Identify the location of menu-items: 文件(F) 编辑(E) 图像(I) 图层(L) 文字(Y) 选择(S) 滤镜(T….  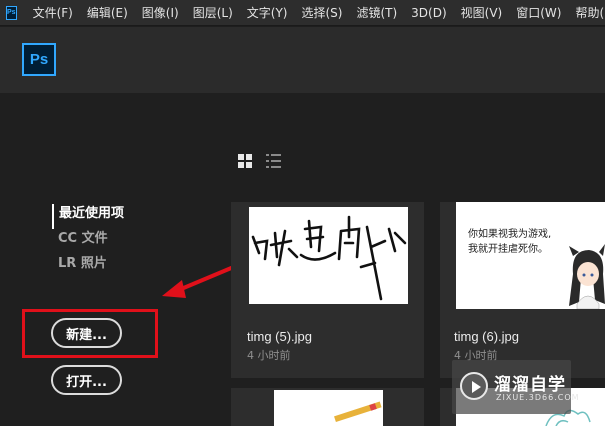
(319, 13).